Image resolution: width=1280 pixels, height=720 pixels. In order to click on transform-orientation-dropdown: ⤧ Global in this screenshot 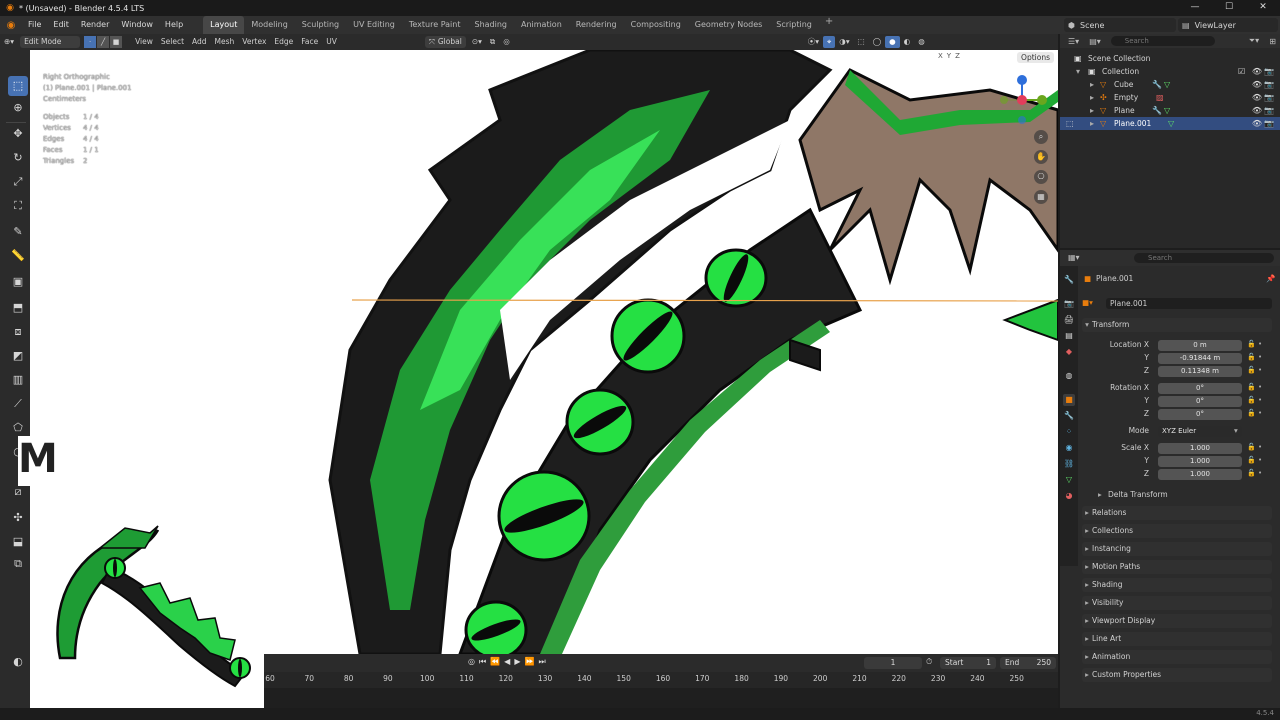, I will do `click(445, 42)`.